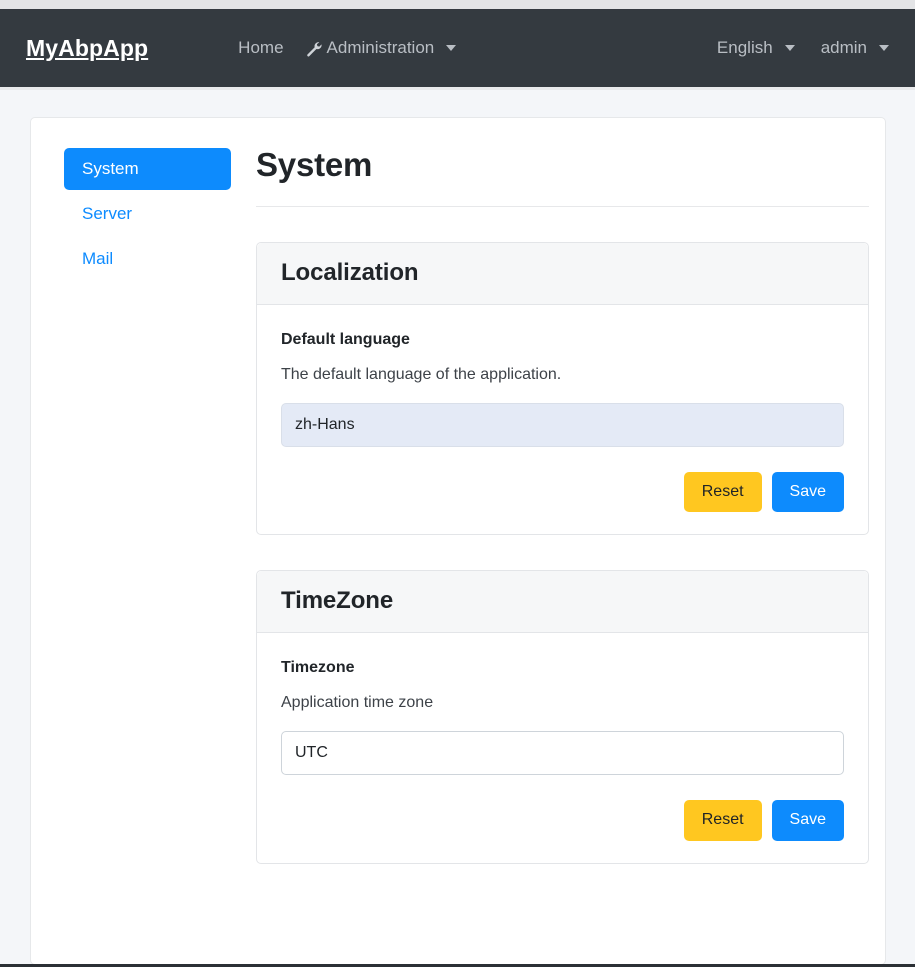 The width and height of the screenshot is (915, 967). I want to click on language-switcher: English, so click(756, 48).